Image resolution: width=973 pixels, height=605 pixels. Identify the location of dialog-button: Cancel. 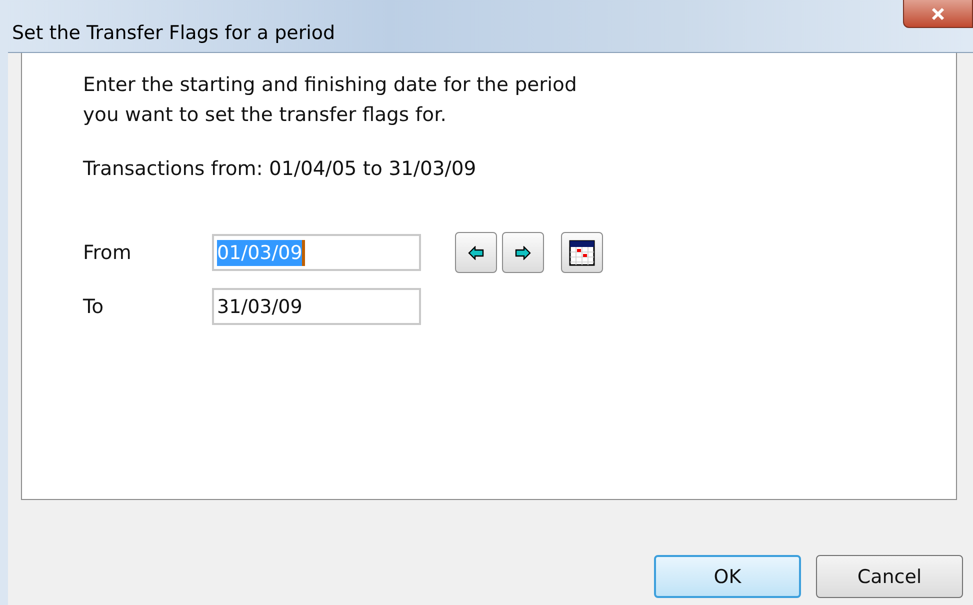
(889, 576).